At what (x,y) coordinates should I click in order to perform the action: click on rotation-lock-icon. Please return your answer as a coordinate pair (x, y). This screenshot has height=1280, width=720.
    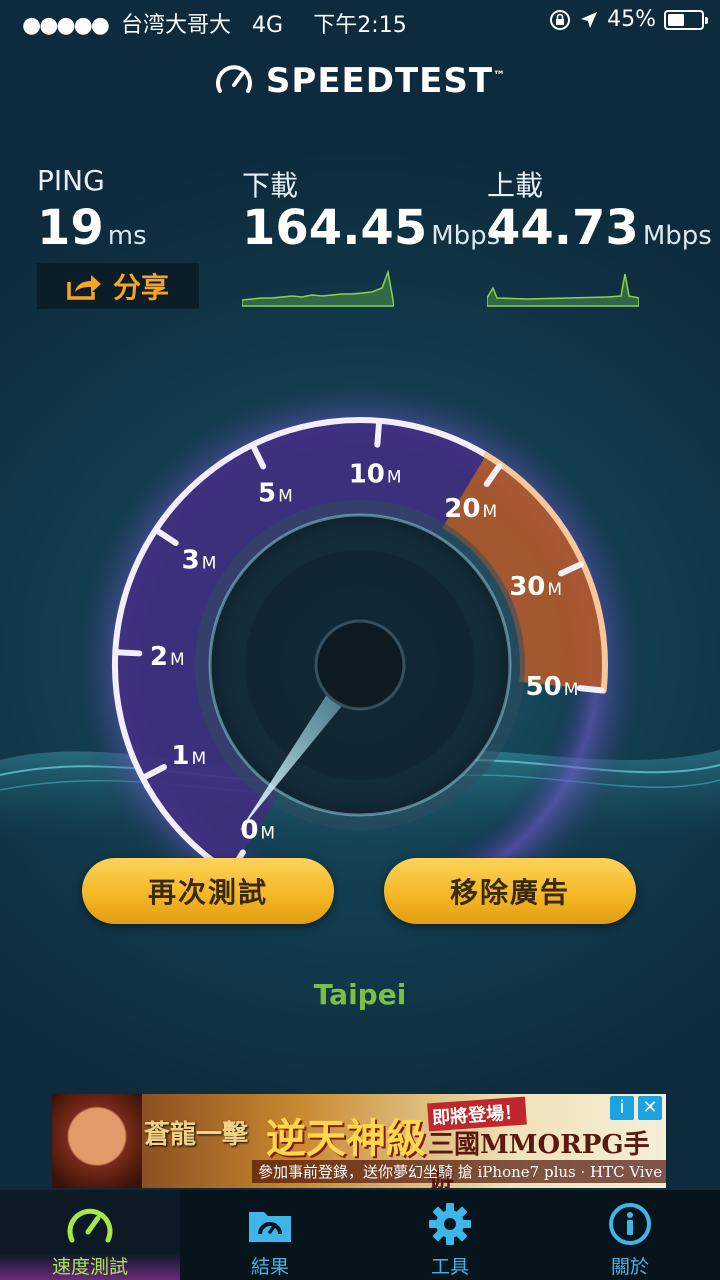
    Looking at the image, I should click on (560, 19).